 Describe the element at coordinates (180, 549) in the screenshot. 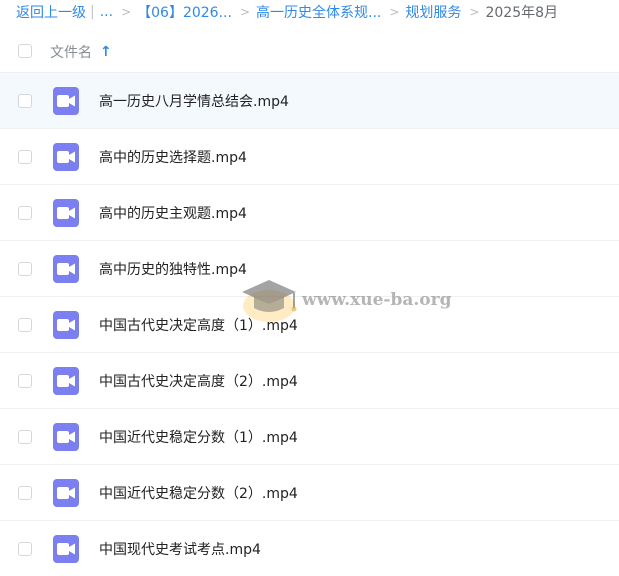

I see `file-name: 中国现代史考试考点.mp4` at that location.